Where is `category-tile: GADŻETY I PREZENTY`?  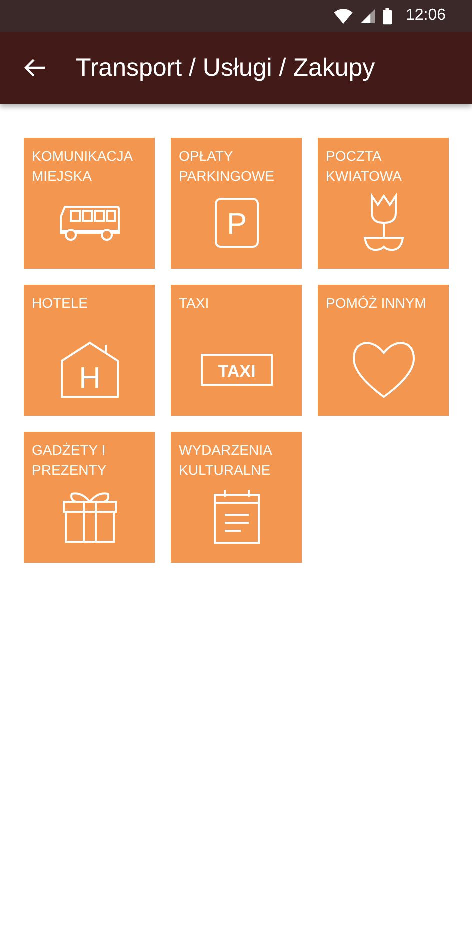
category-tile: GADŻETY I PREZENTY is located at coordinates (89, 497).